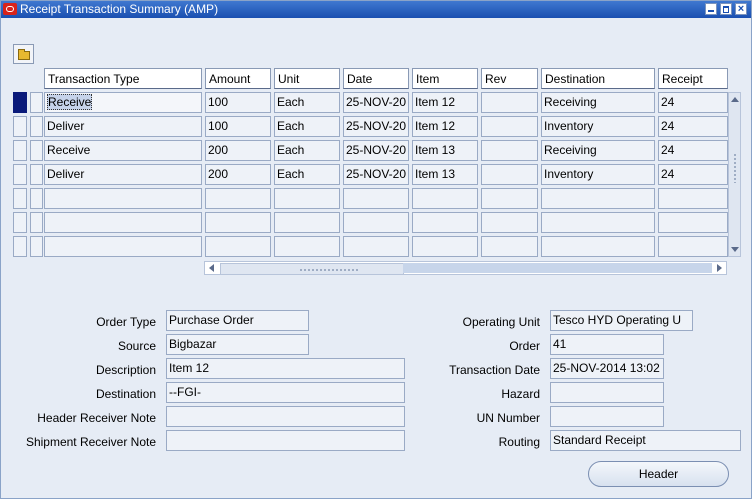 The height and width of the screenshot is (499, 752). I want to click on cell-amount: 200, so click(238, 150).